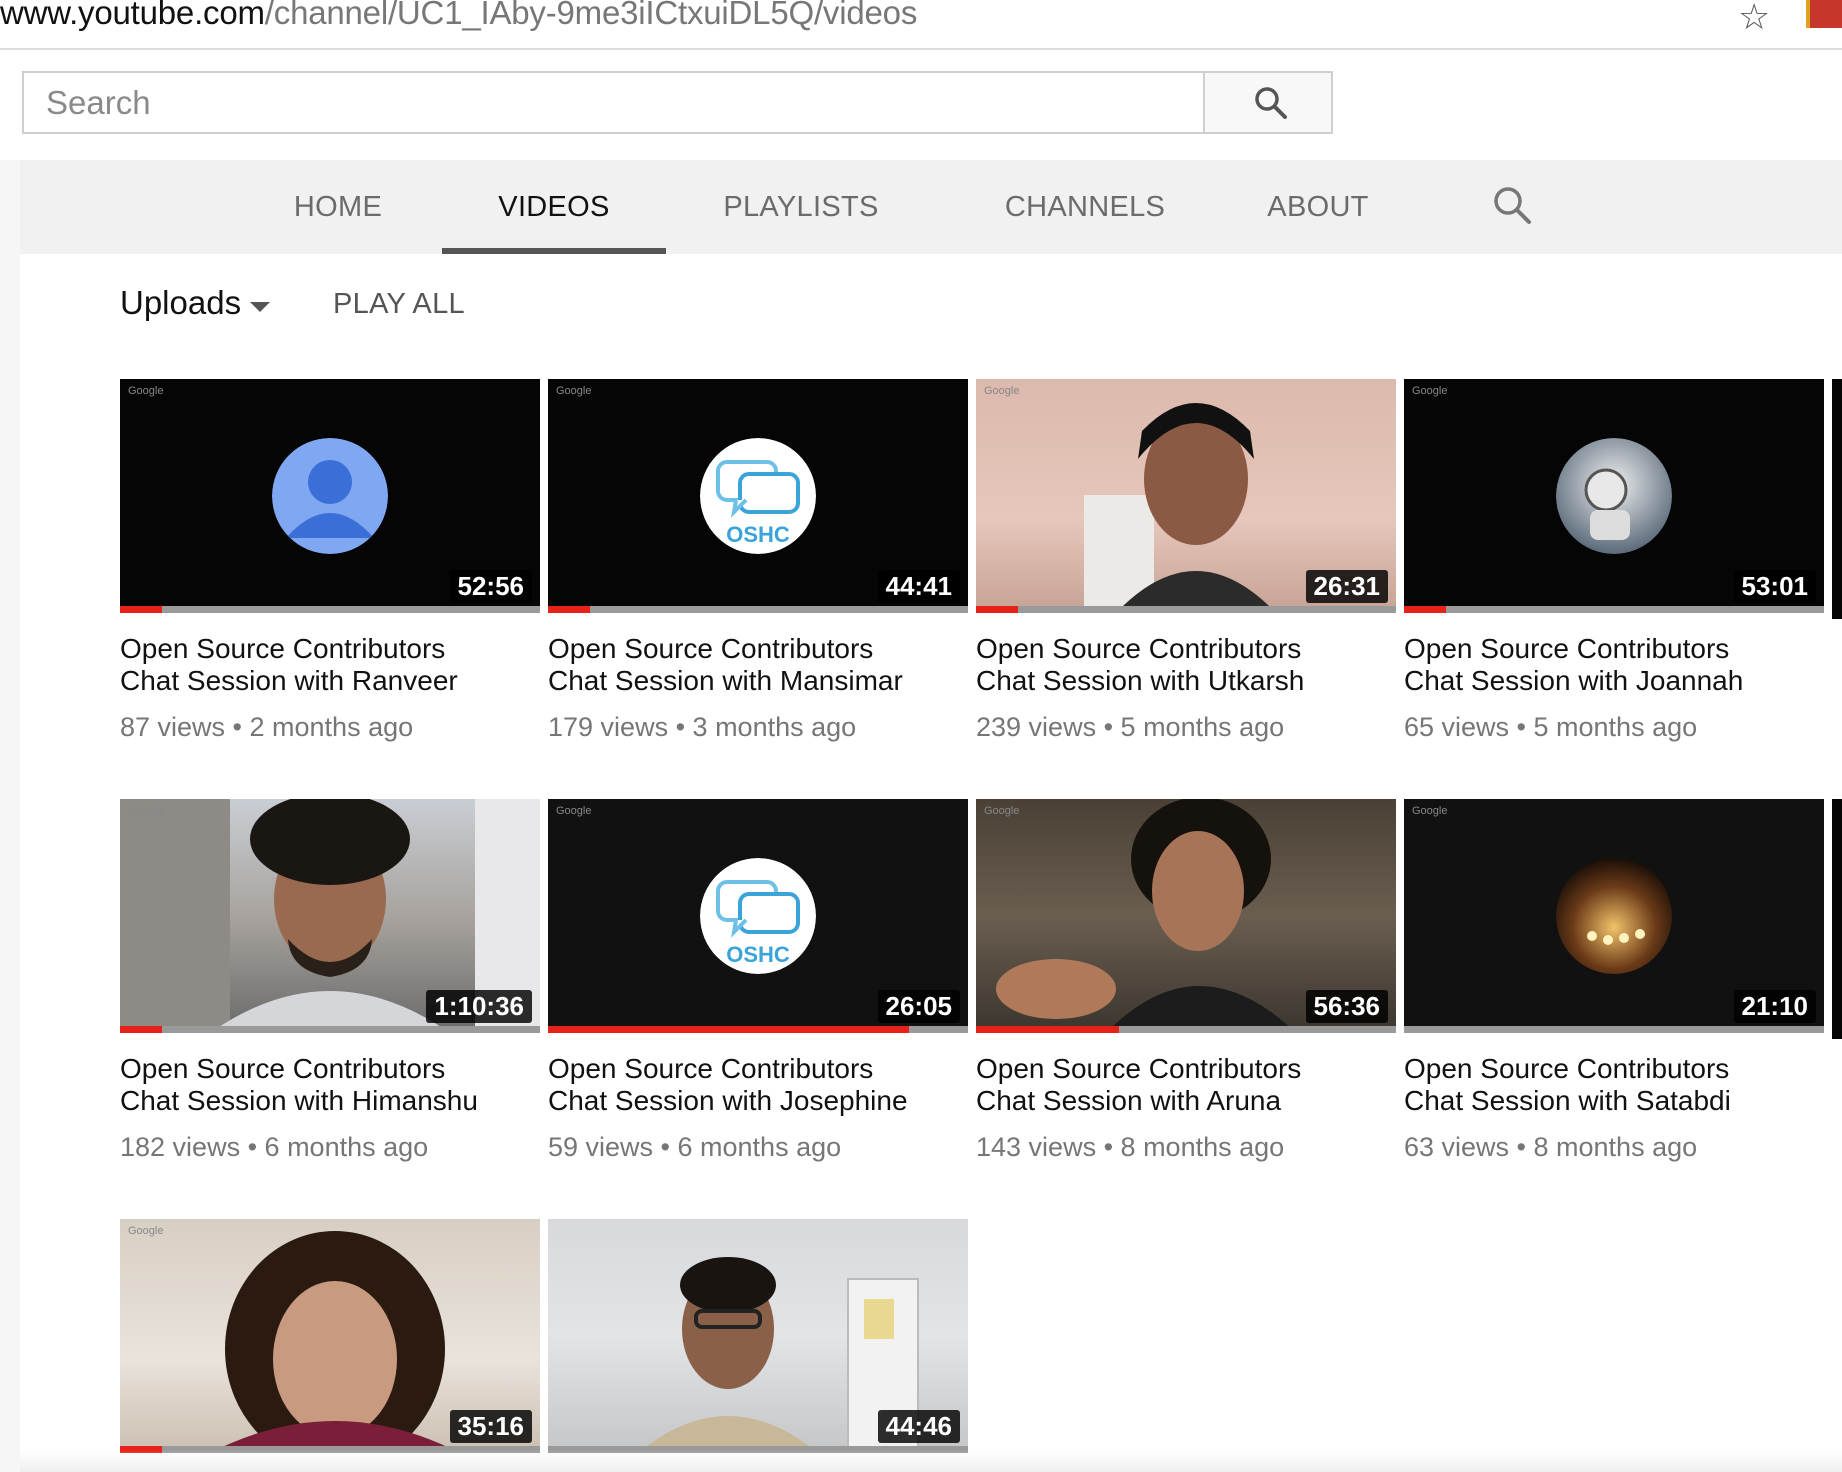  I want to click on search-button, so click(1268, 102).